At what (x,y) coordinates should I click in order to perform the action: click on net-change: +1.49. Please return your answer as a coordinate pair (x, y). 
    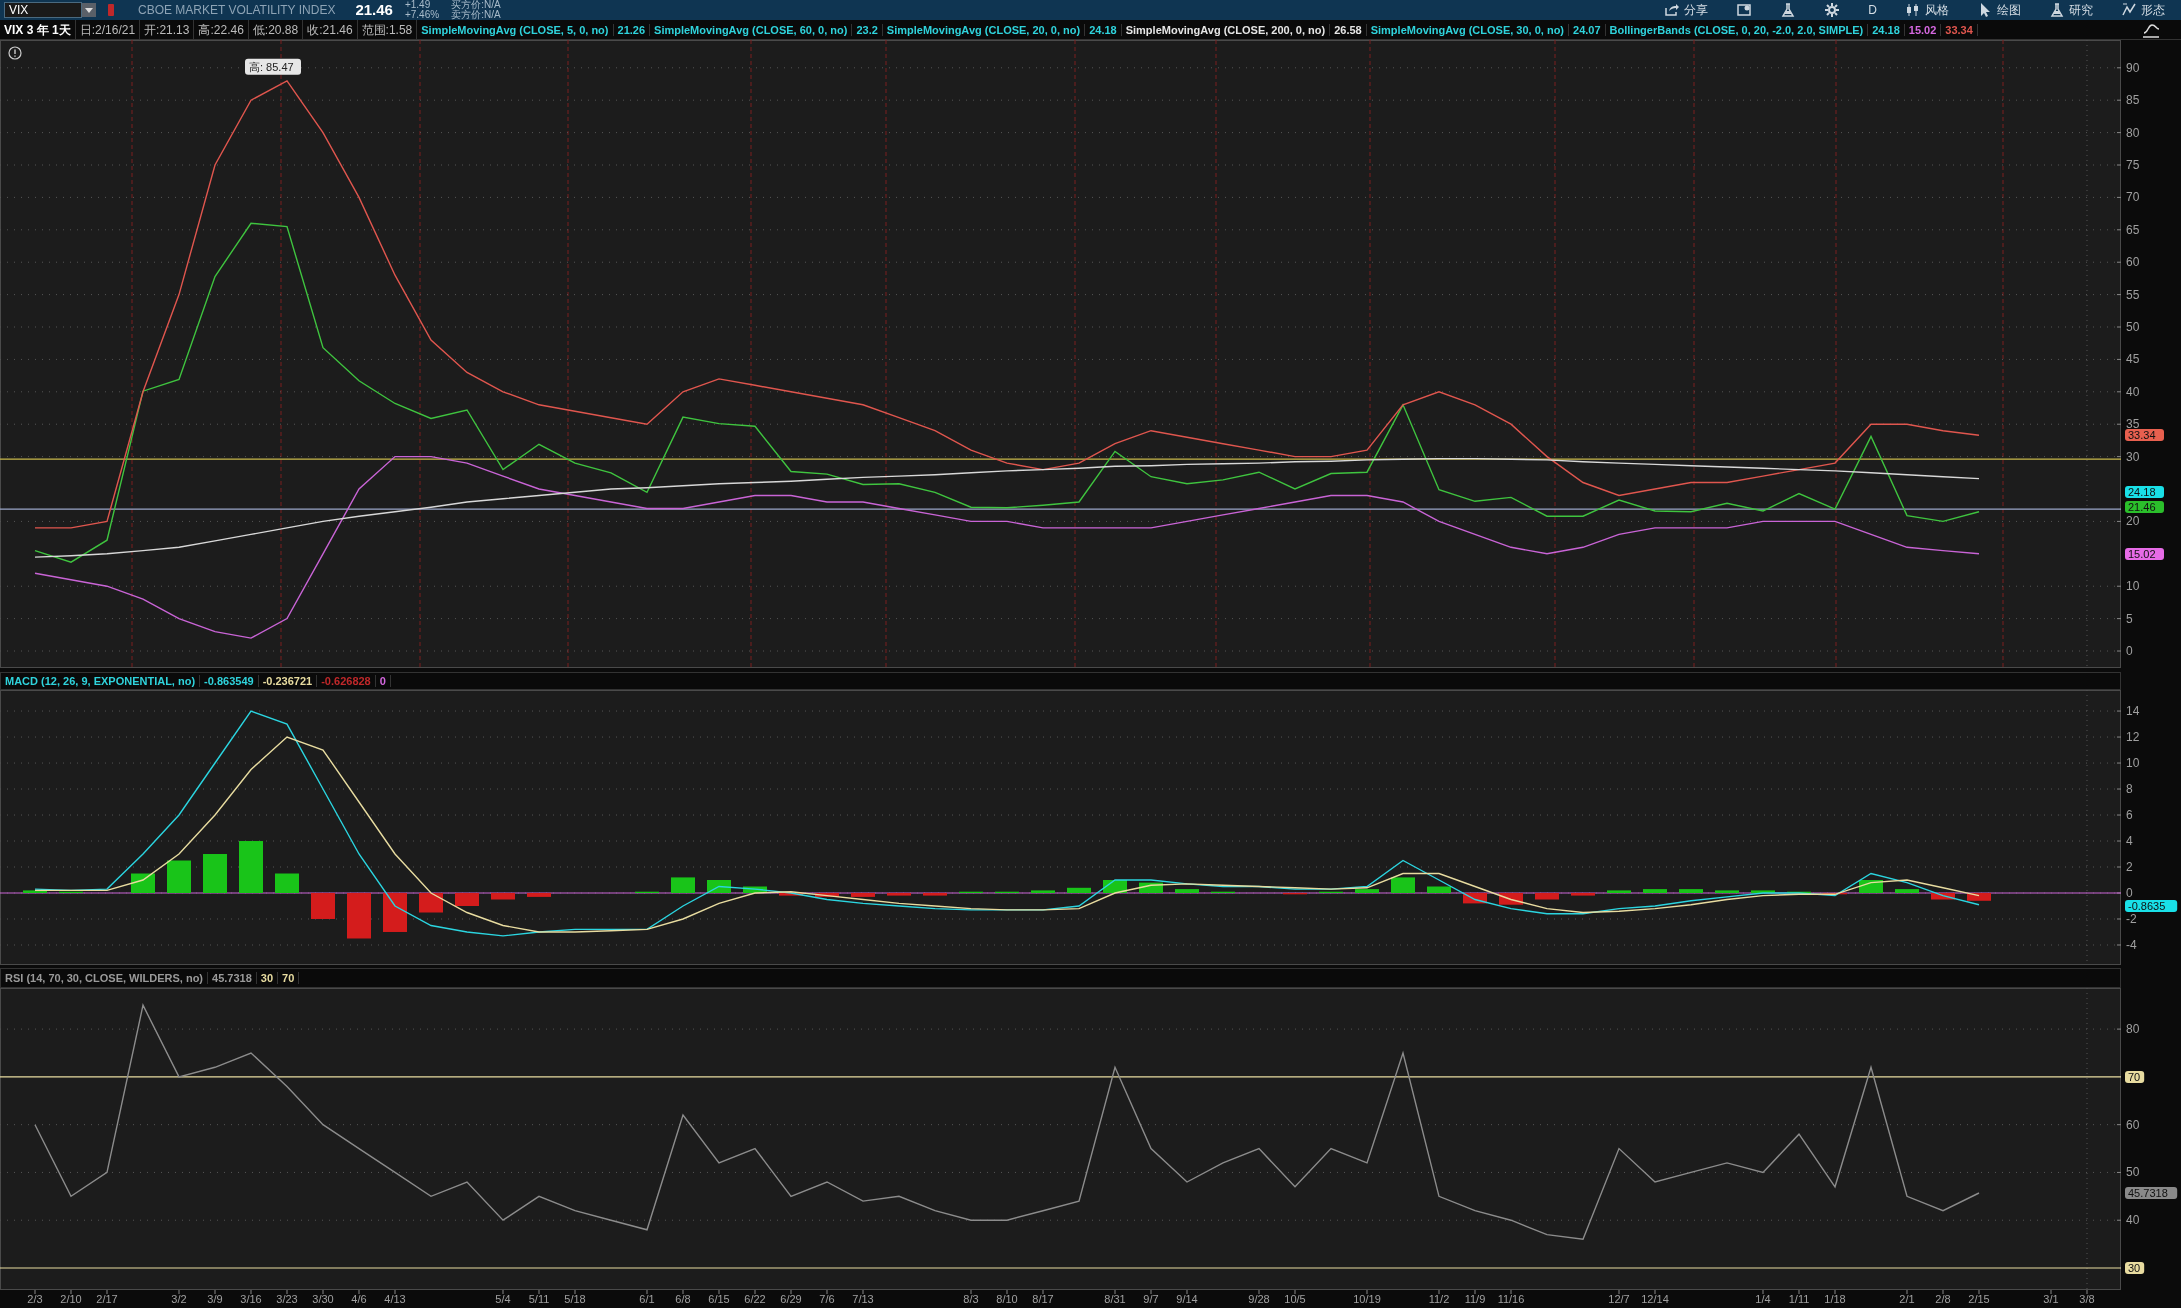
    Looking at the image, I should click on (418, 5).